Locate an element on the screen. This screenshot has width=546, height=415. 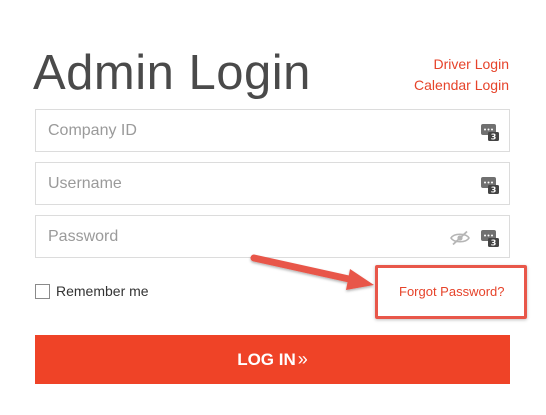
page-title: Admin Login is located at coordinates (172, 73).